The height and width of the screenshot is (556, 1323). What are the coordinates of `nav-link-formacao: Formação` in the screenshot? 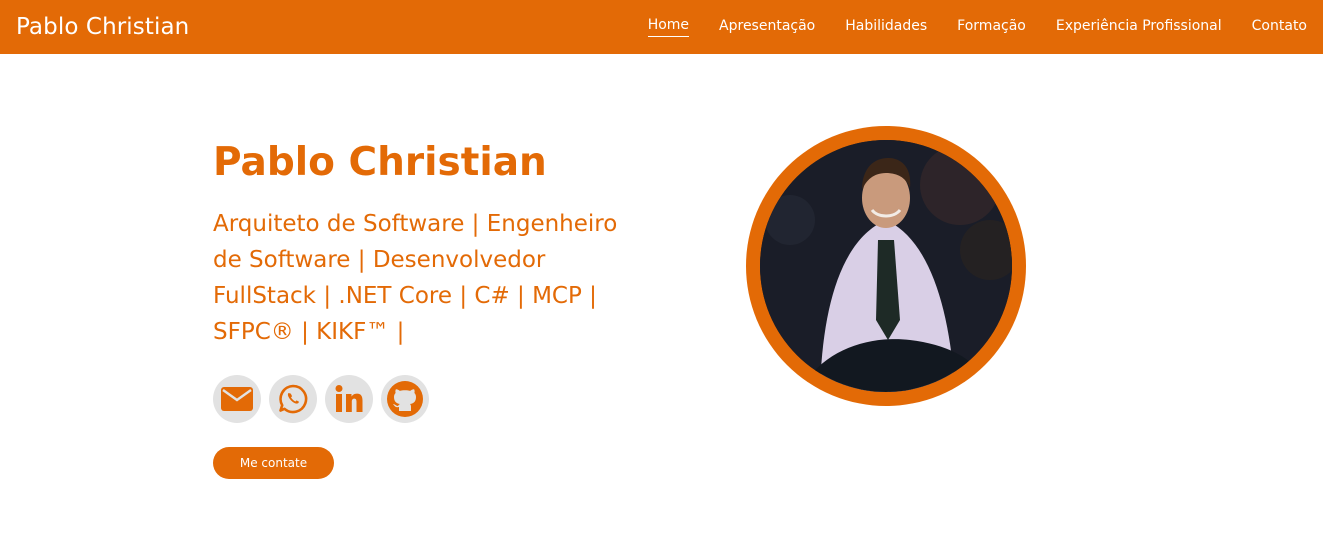 It's located at (991, 27).